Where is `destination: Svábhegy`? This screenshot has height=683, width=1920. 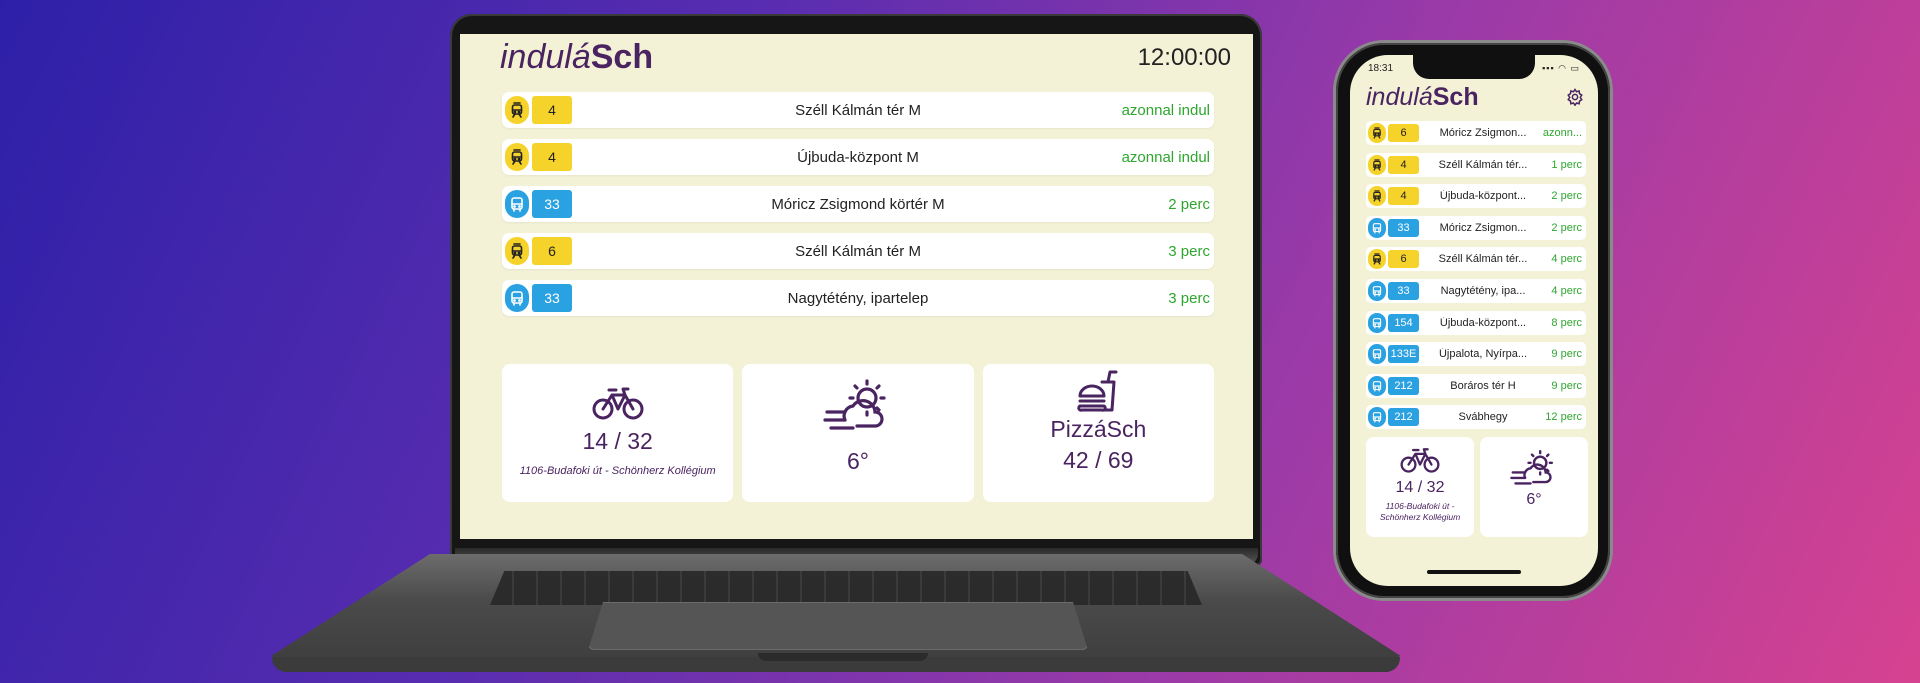 destination: Svábhegy is located at coordinates (1483, 417).